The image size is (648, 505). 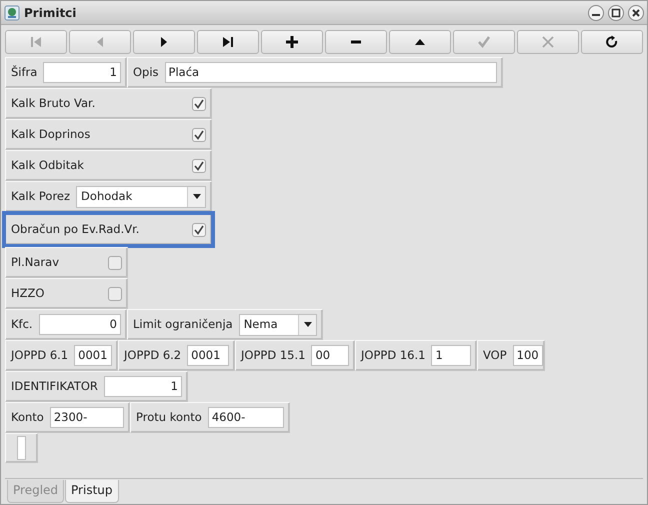 What do you see at coordinates (153, 355) in the screenshot?
I see `field-label: JOPPD 6.2` at bounding box center [153, 355].